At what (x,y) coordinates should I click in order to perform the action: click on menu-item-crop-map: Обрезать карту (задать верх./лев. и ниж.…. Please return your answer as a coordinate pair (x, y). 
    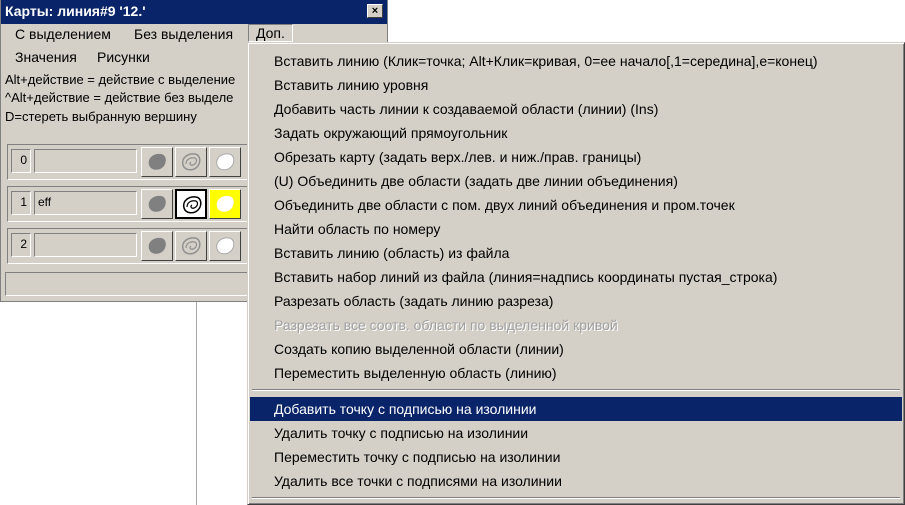
    Looking at the image, I should click on (576, 157).